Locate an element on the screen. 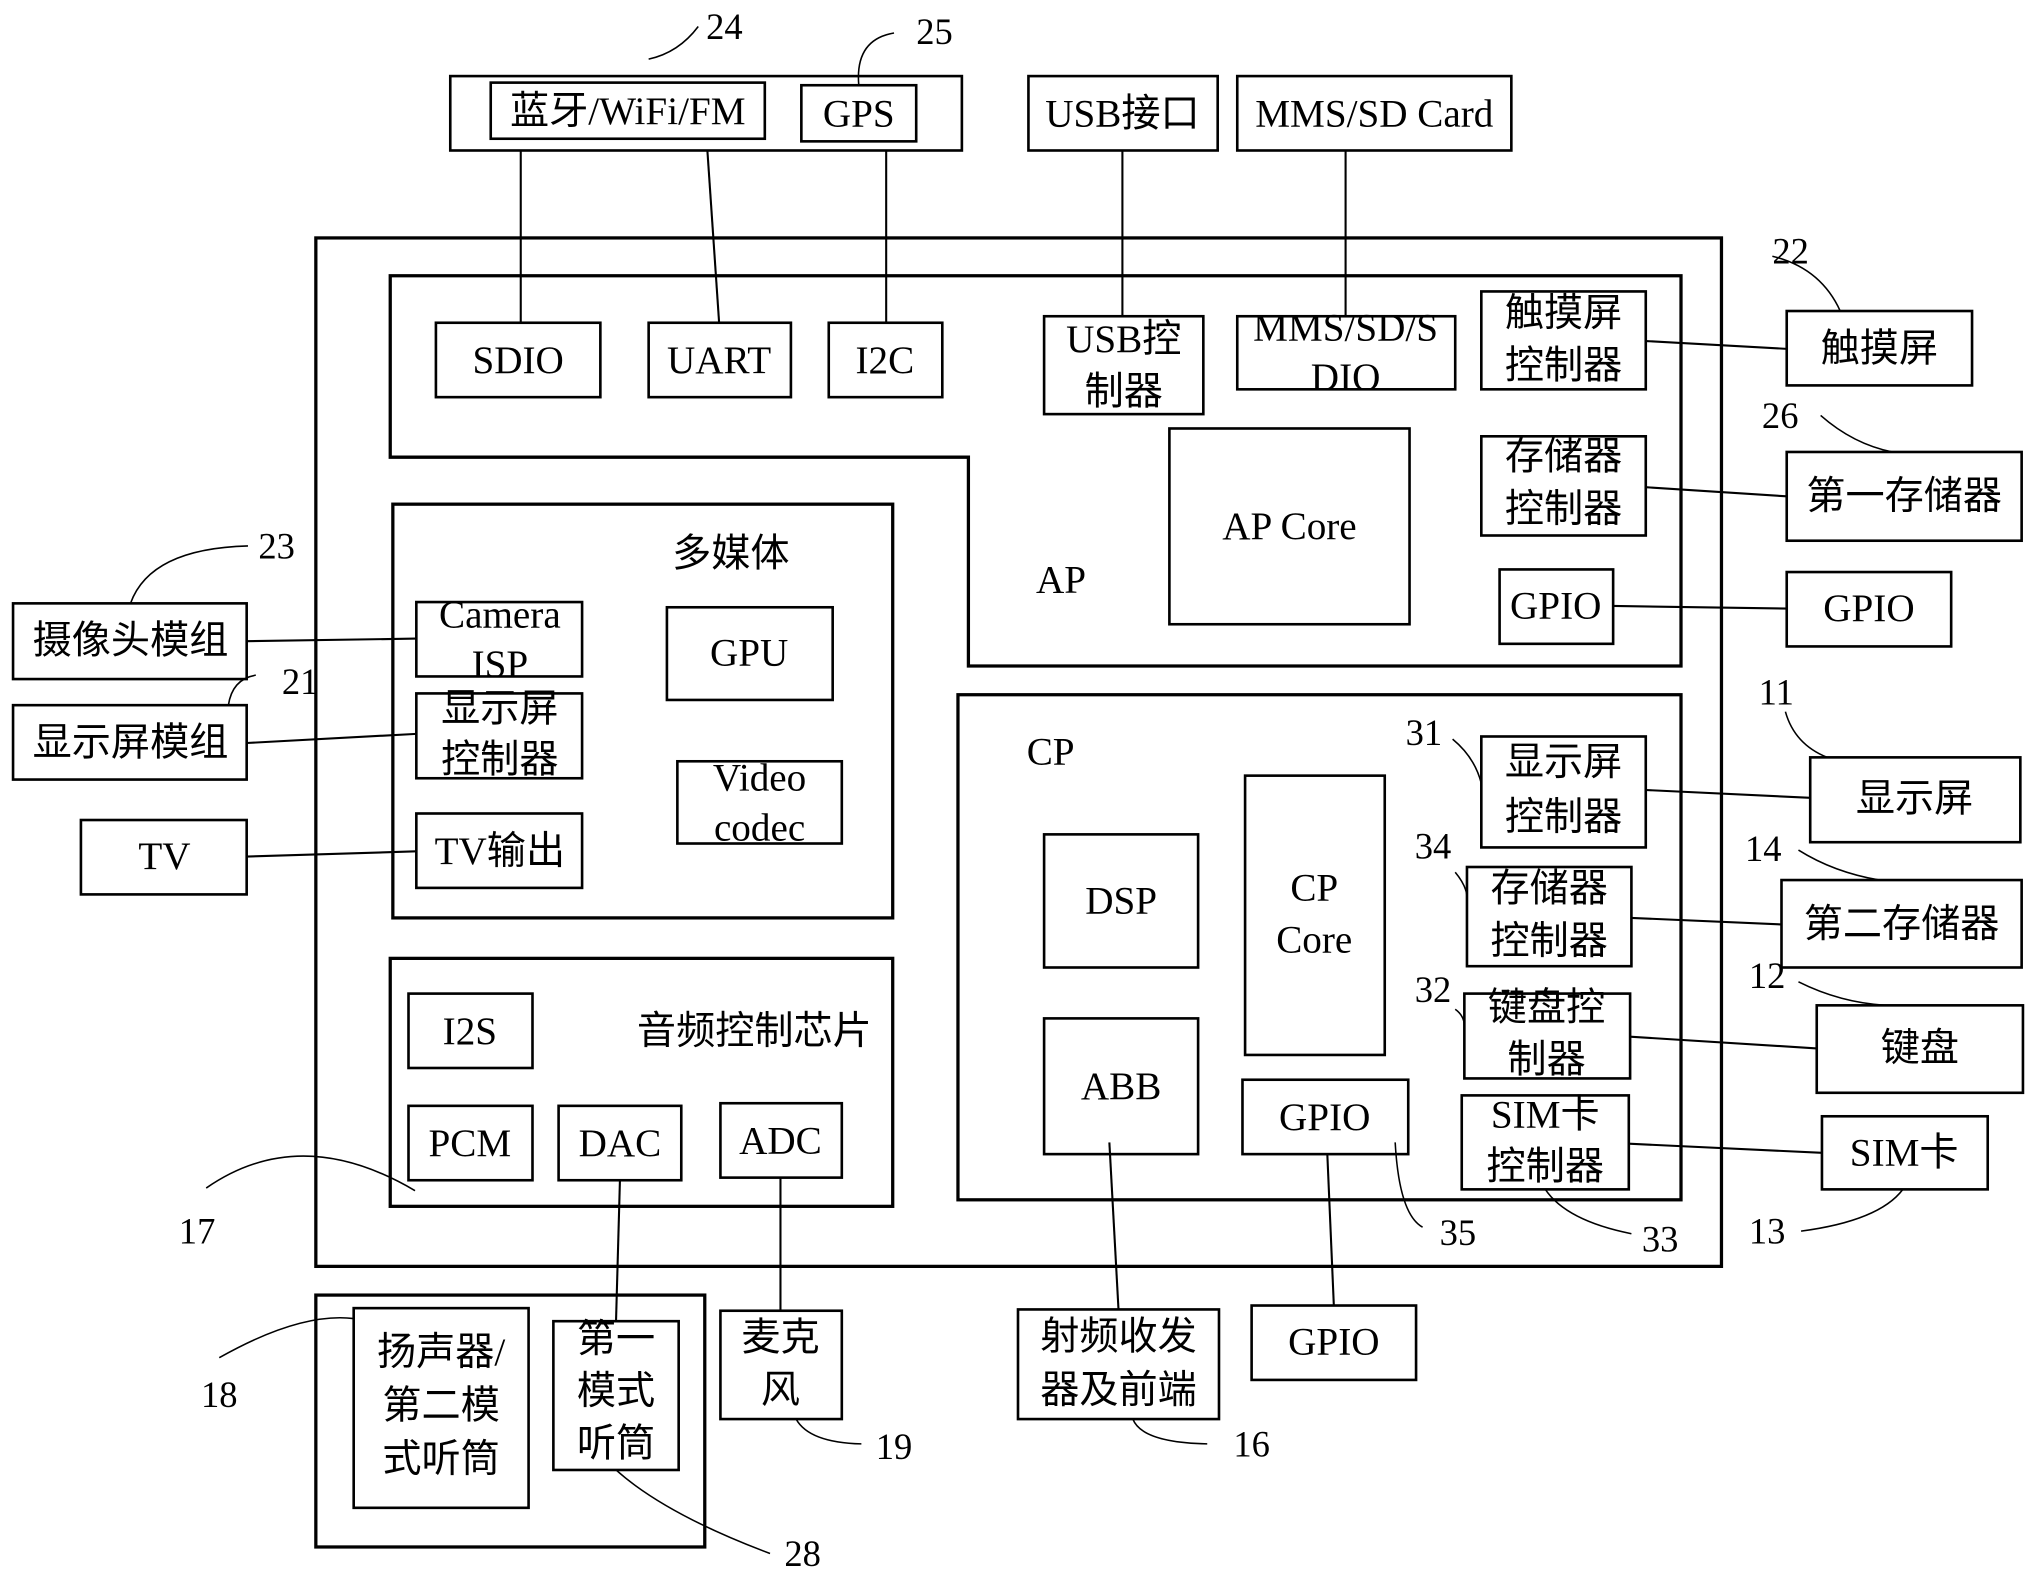  cp-core-box is located at coordinates (1315, 915).